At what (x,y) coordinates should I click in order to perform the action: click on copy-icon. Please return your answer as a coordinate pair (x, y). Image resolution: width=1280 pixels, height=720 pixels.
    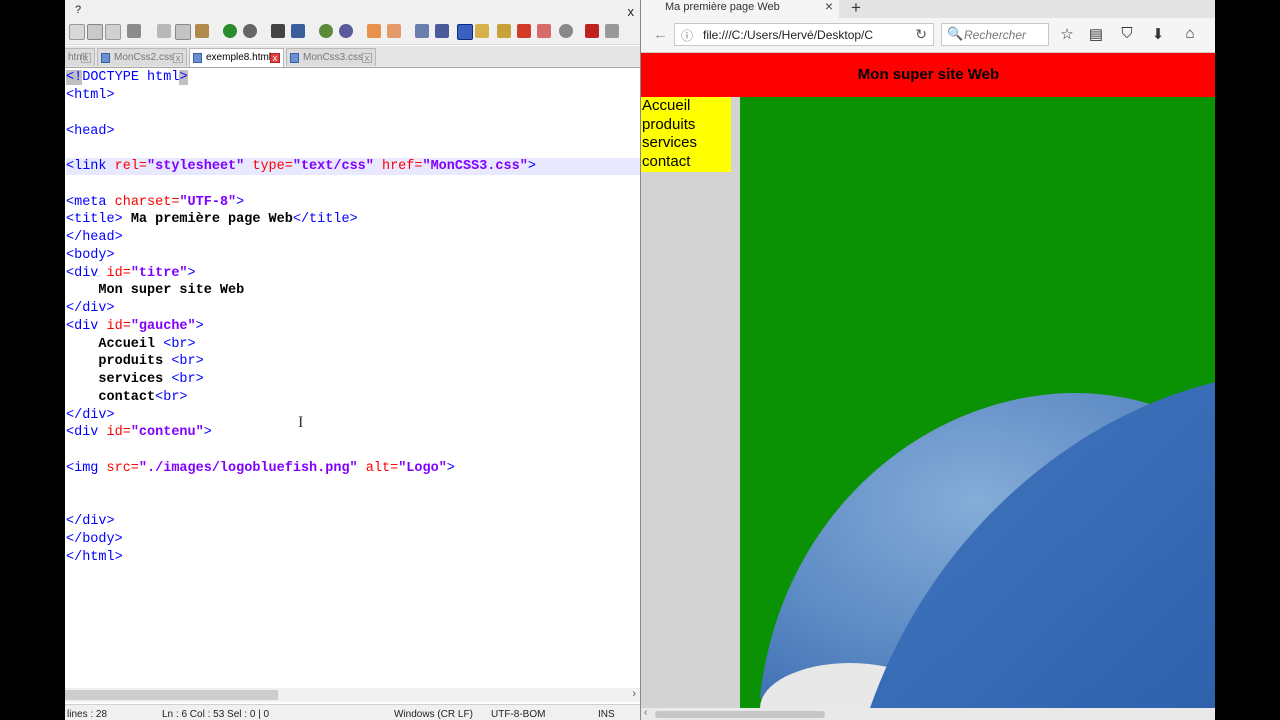
    Looking at the image, I should click on (183, 32).